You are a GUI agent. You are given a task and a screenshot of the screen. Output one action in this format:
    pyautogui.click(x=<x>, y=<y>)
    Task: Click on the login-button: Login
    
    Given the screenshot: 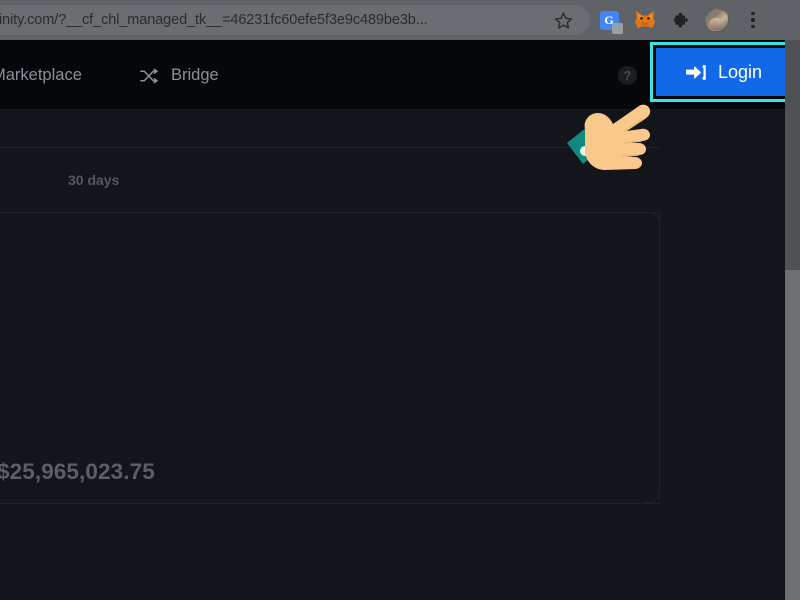 What is the action you would take?
    pyautogui.click(x=724, y=72)
    